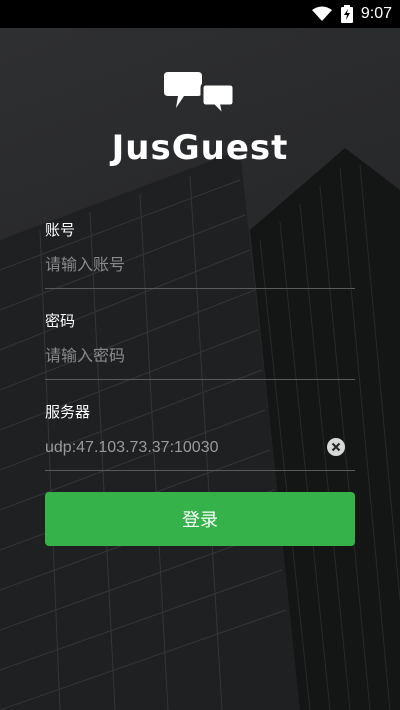 This screenshot has height=710, width=400. What do you see at coordinates (180, 266) in the screenshot?
I see `account-input` at bounding box center [180, 266].